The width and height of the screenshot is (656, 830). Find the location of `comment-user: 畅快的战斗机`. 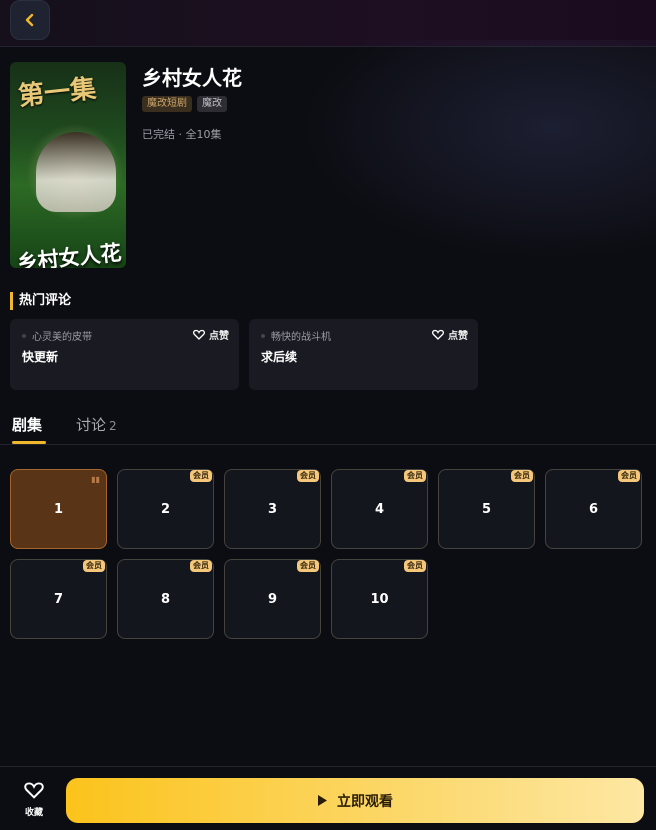

comment-user: 畅快的战斗机 is located at coordinates (301, 337).